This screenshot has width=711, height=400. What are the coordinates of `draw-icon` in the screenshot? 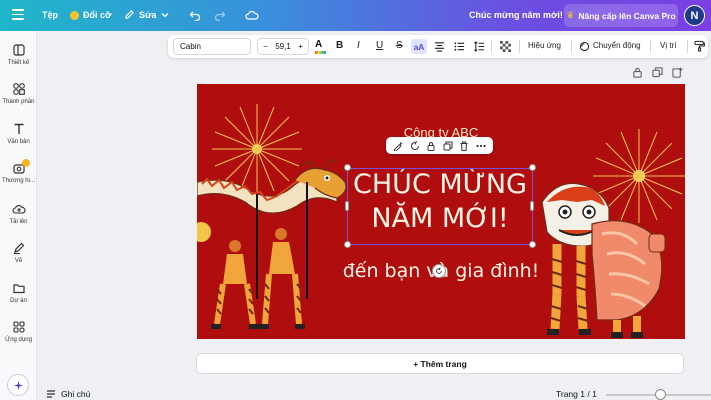 It's located at (18, 248).